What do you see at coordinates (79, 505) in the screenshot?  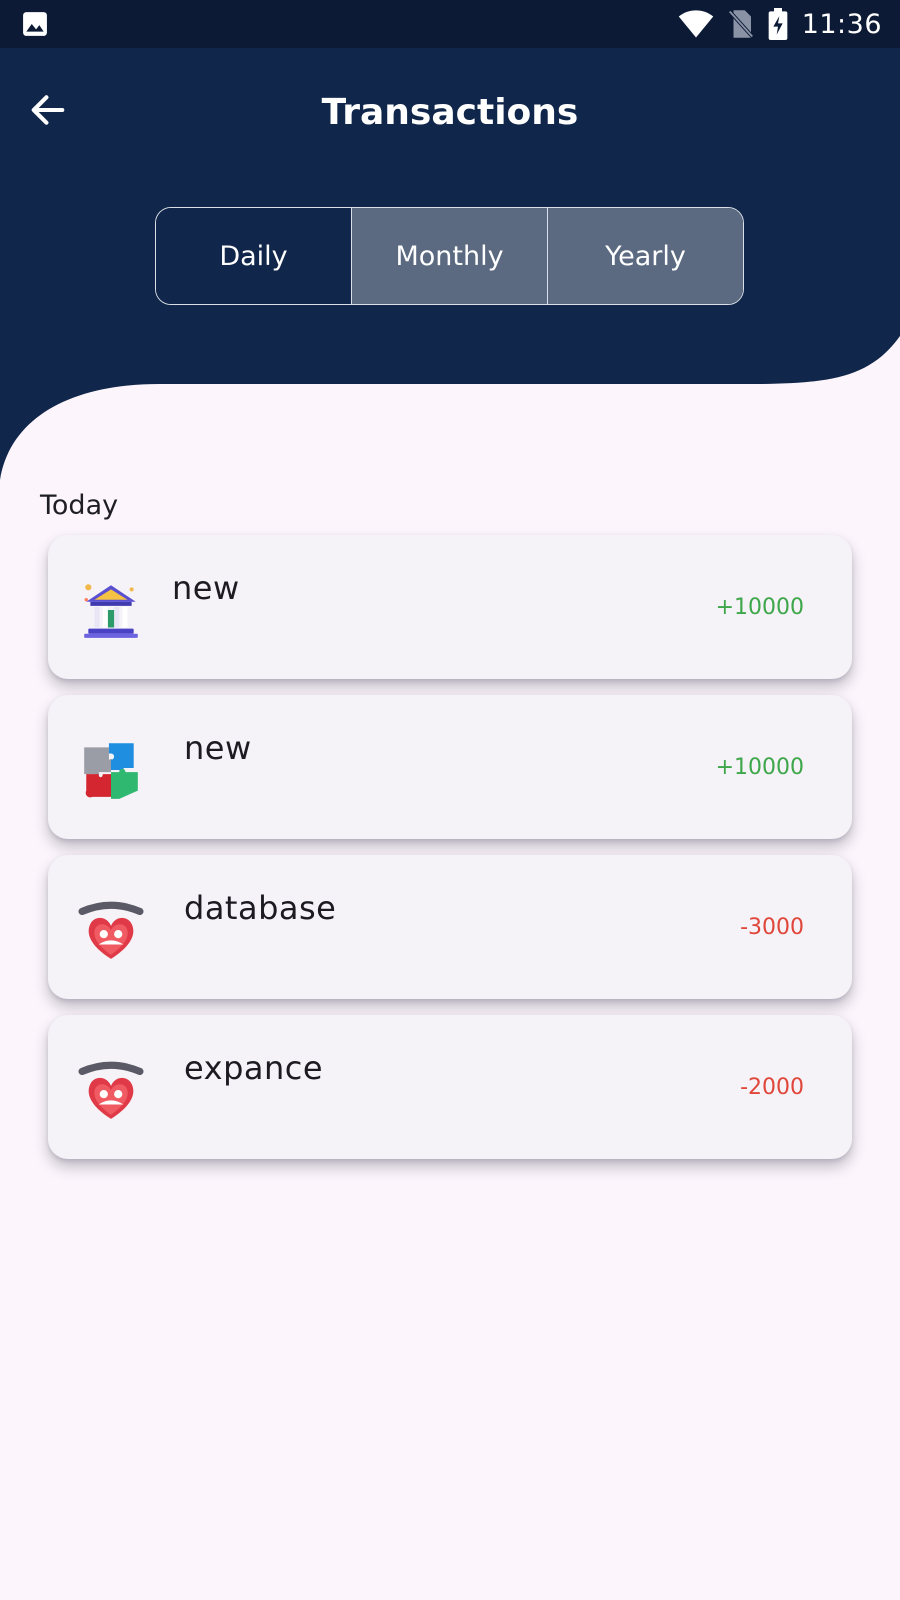 I see `section-label-today: Today` at bounding box center [79, 505].